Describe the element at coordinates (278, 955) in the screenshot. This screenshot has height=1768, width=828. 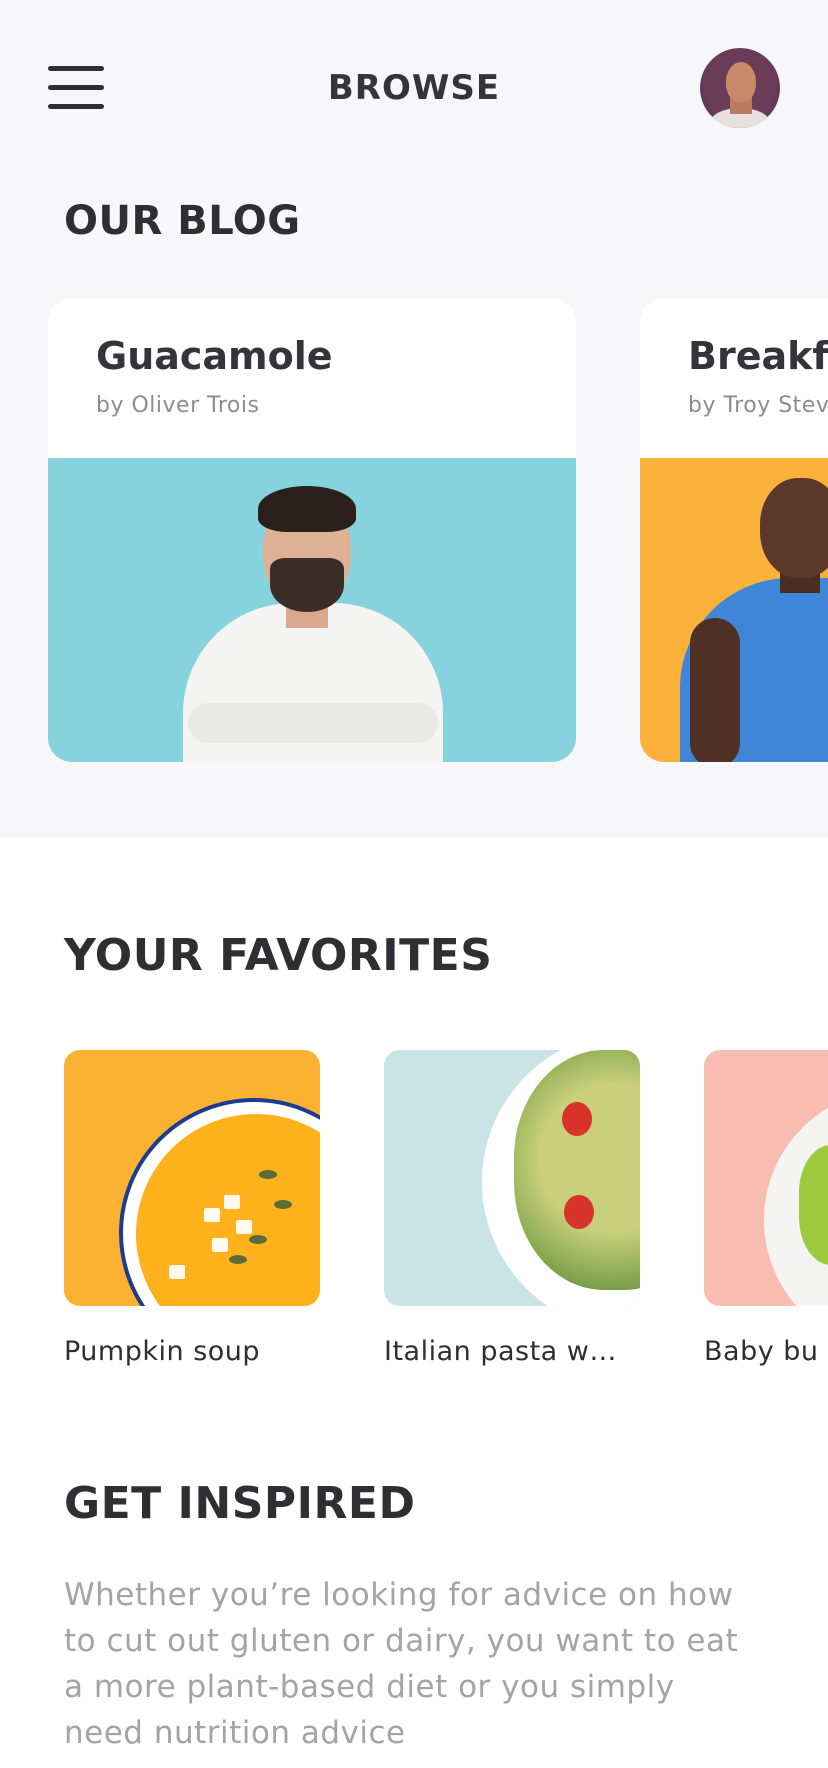
I see `favorites-section-title: YOUR FAVORITES` at that location.